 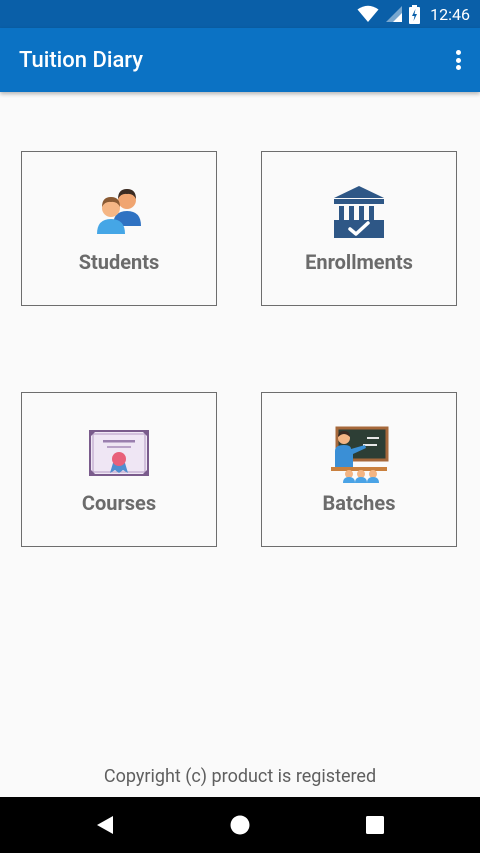 What do you see at coordinates (359, 503) in the screenshot?
I see `tile-label-batches: Batches` at bounding box center [359, 503].